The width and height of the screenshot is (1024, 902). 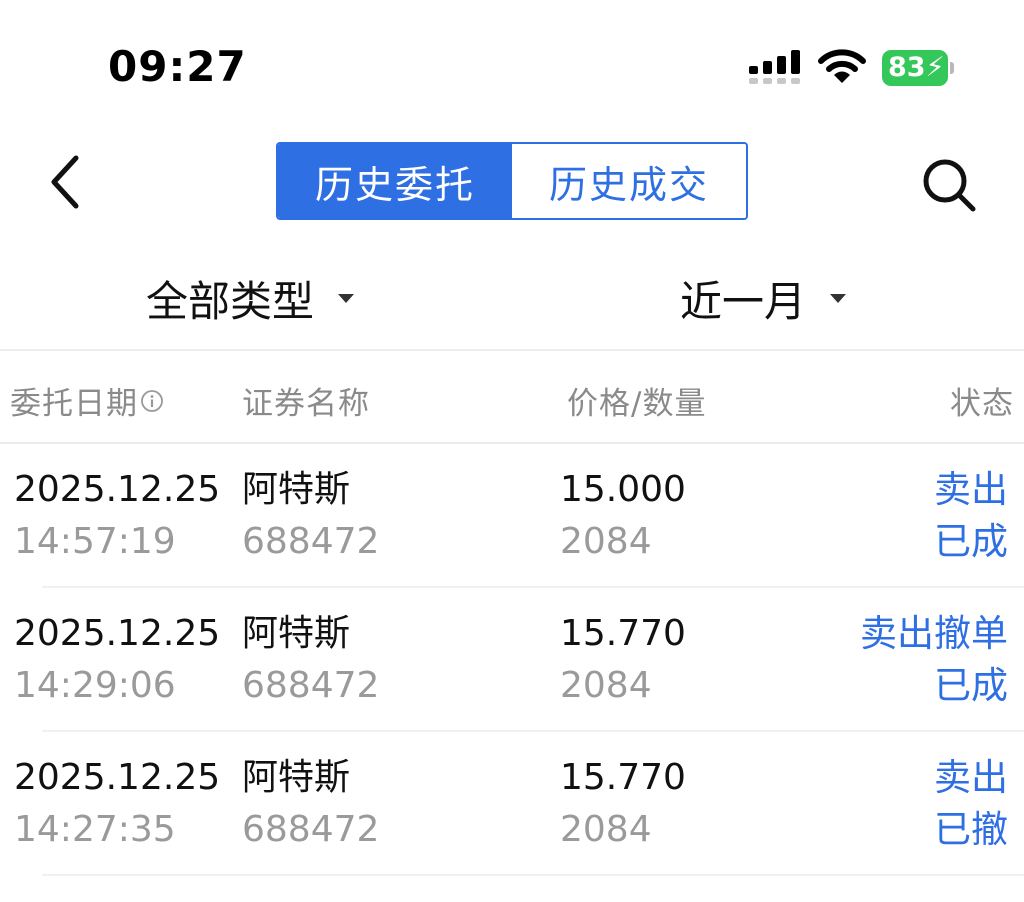 I want to click on order-status: 卖出撤单 已成, so click(x=934, y=659).